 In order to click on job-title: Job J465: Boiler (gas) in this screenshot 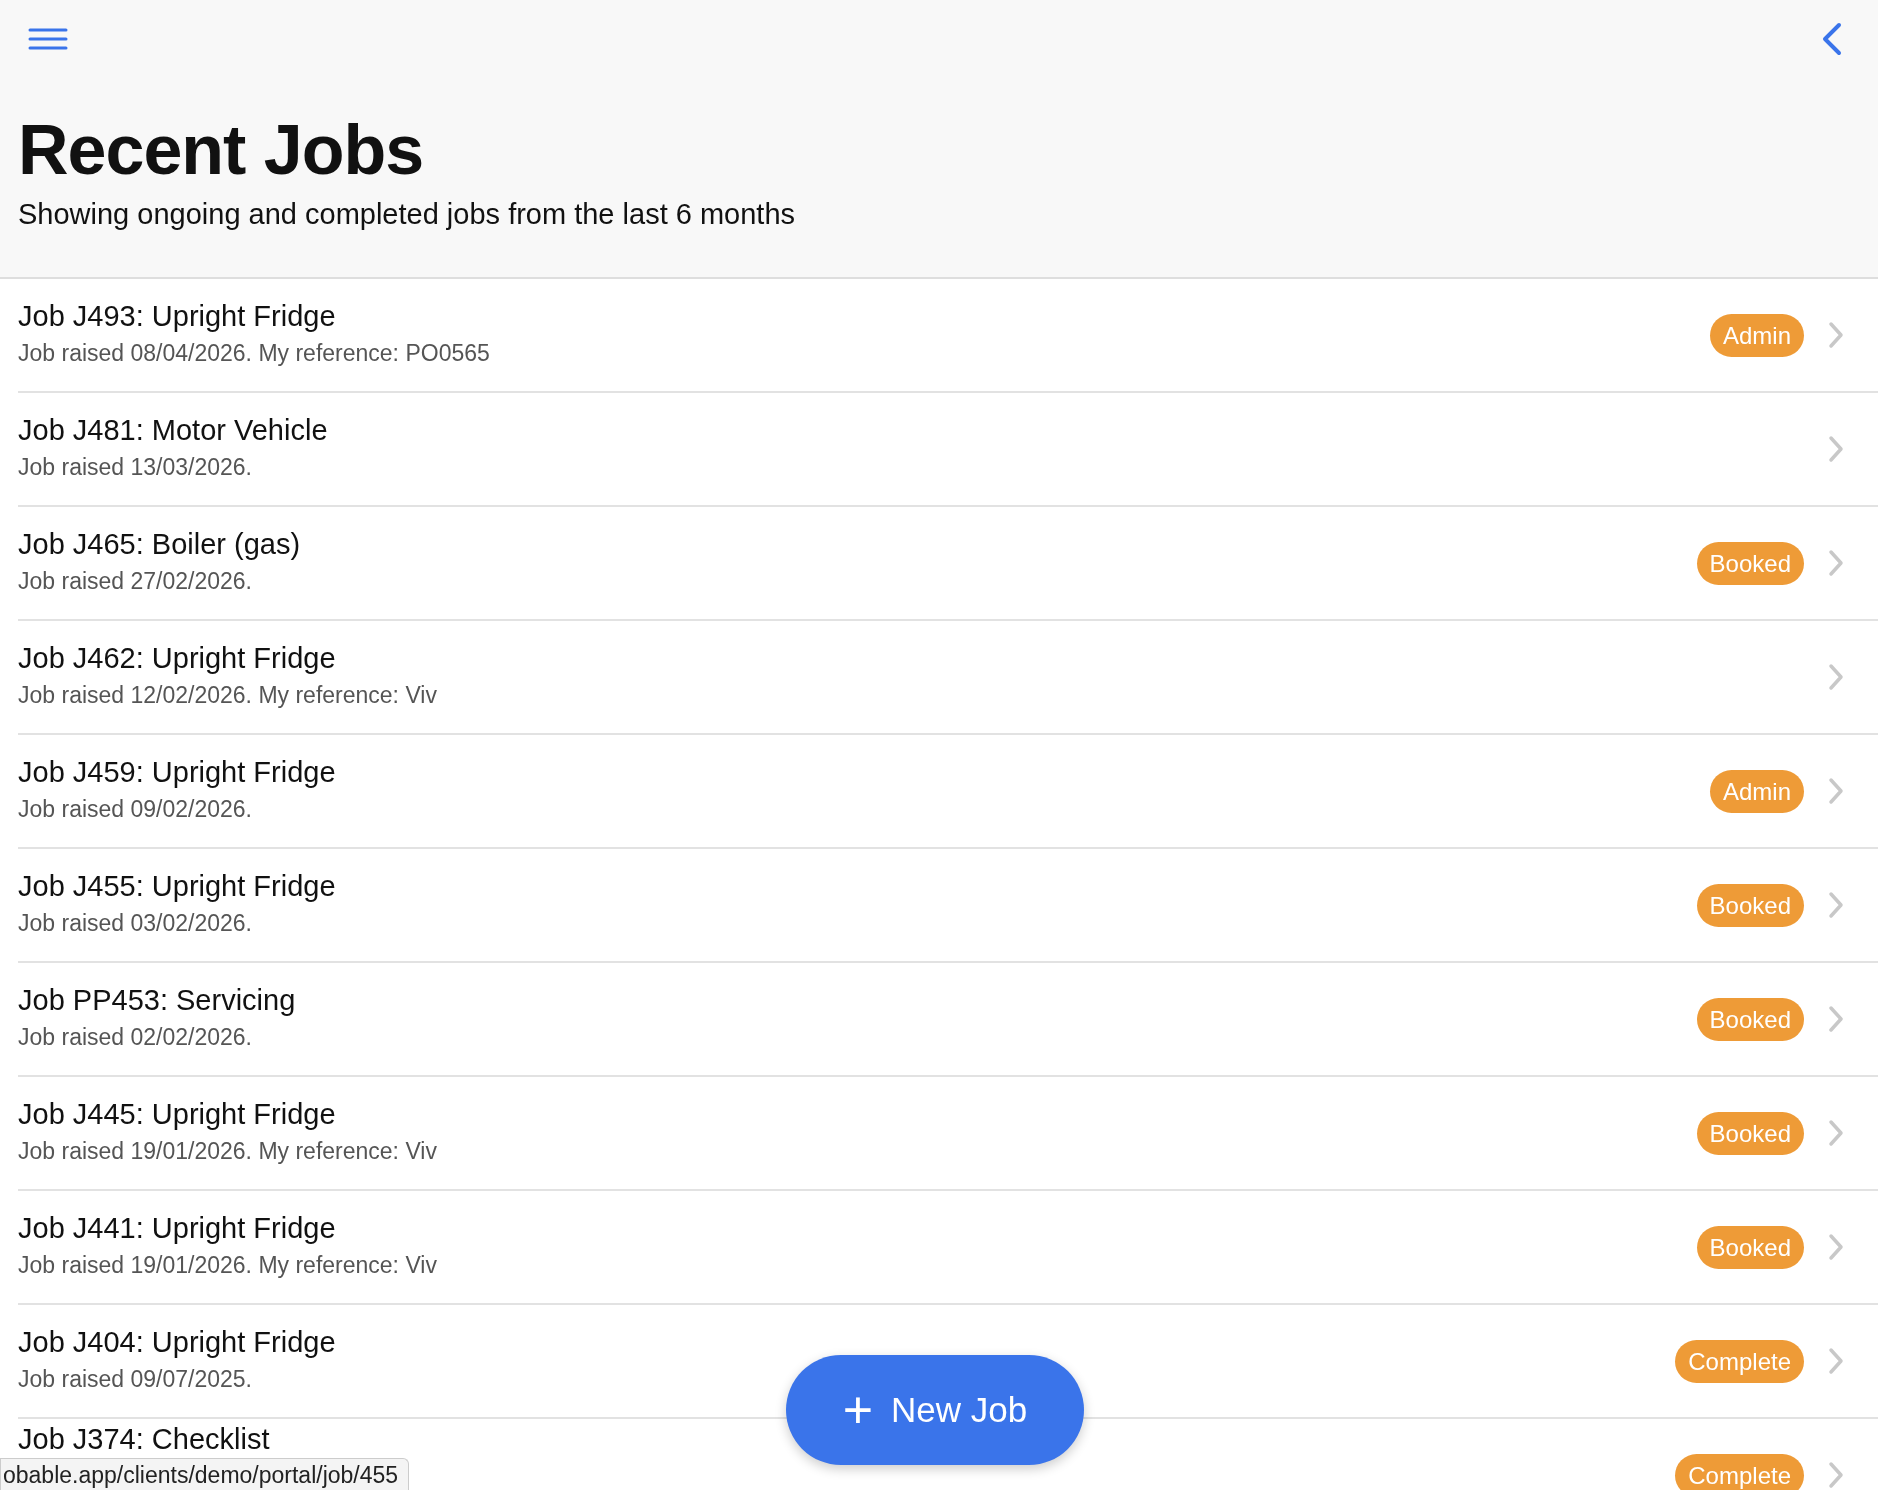, I will do `click(160, 544)`.